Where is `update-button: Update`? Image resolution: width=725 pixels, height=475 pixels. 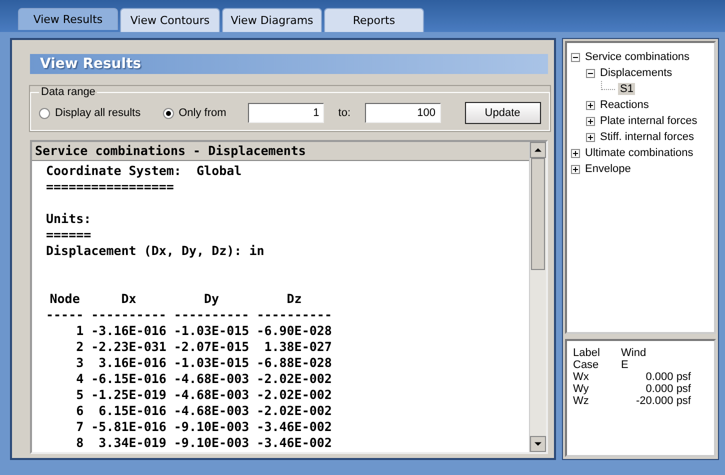
update-button: Update is located at coordinates (502, 113).